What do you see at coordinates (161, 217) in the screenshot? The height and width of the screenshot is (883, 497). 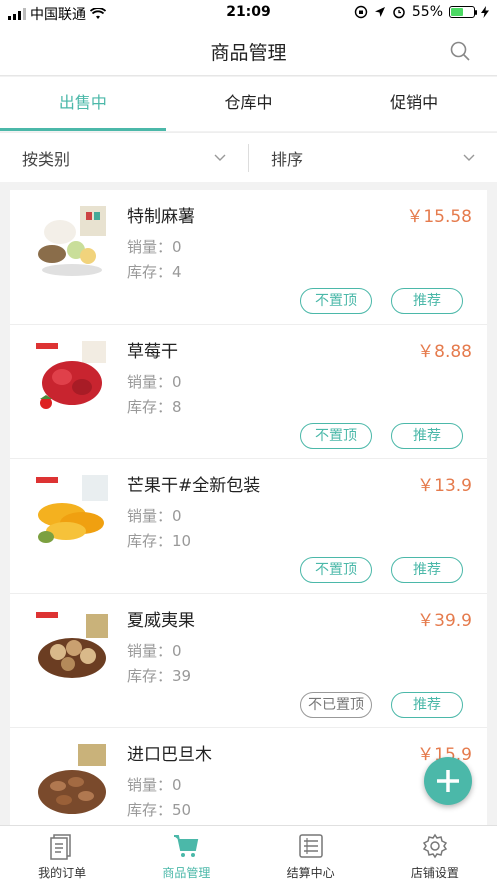 I see `product-name: 特制麻薯` at bounding box center [161, 217].